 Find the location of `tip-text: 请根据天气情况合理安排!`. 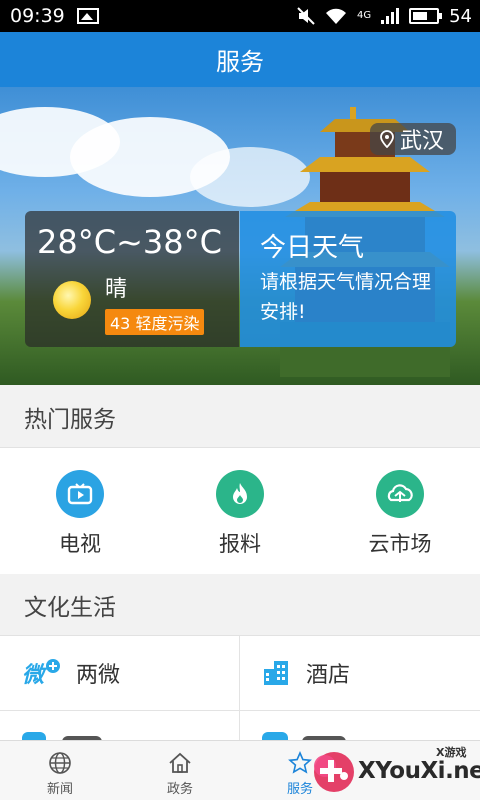

tip-text: 请根据天气情况合理安排! is located at coordinates (346, 297).